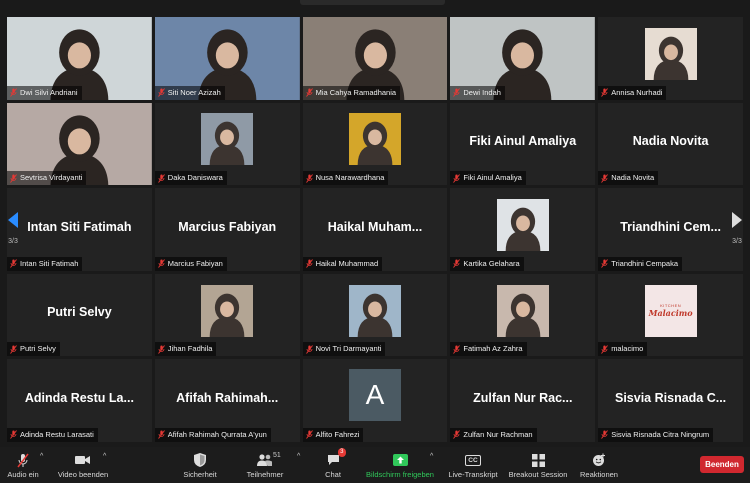 The image size is (750, 483). Describe the element at coordinates (189, 92) in the screenshot. I see `participant-name-label: Siti Noer Azizah` at that location.